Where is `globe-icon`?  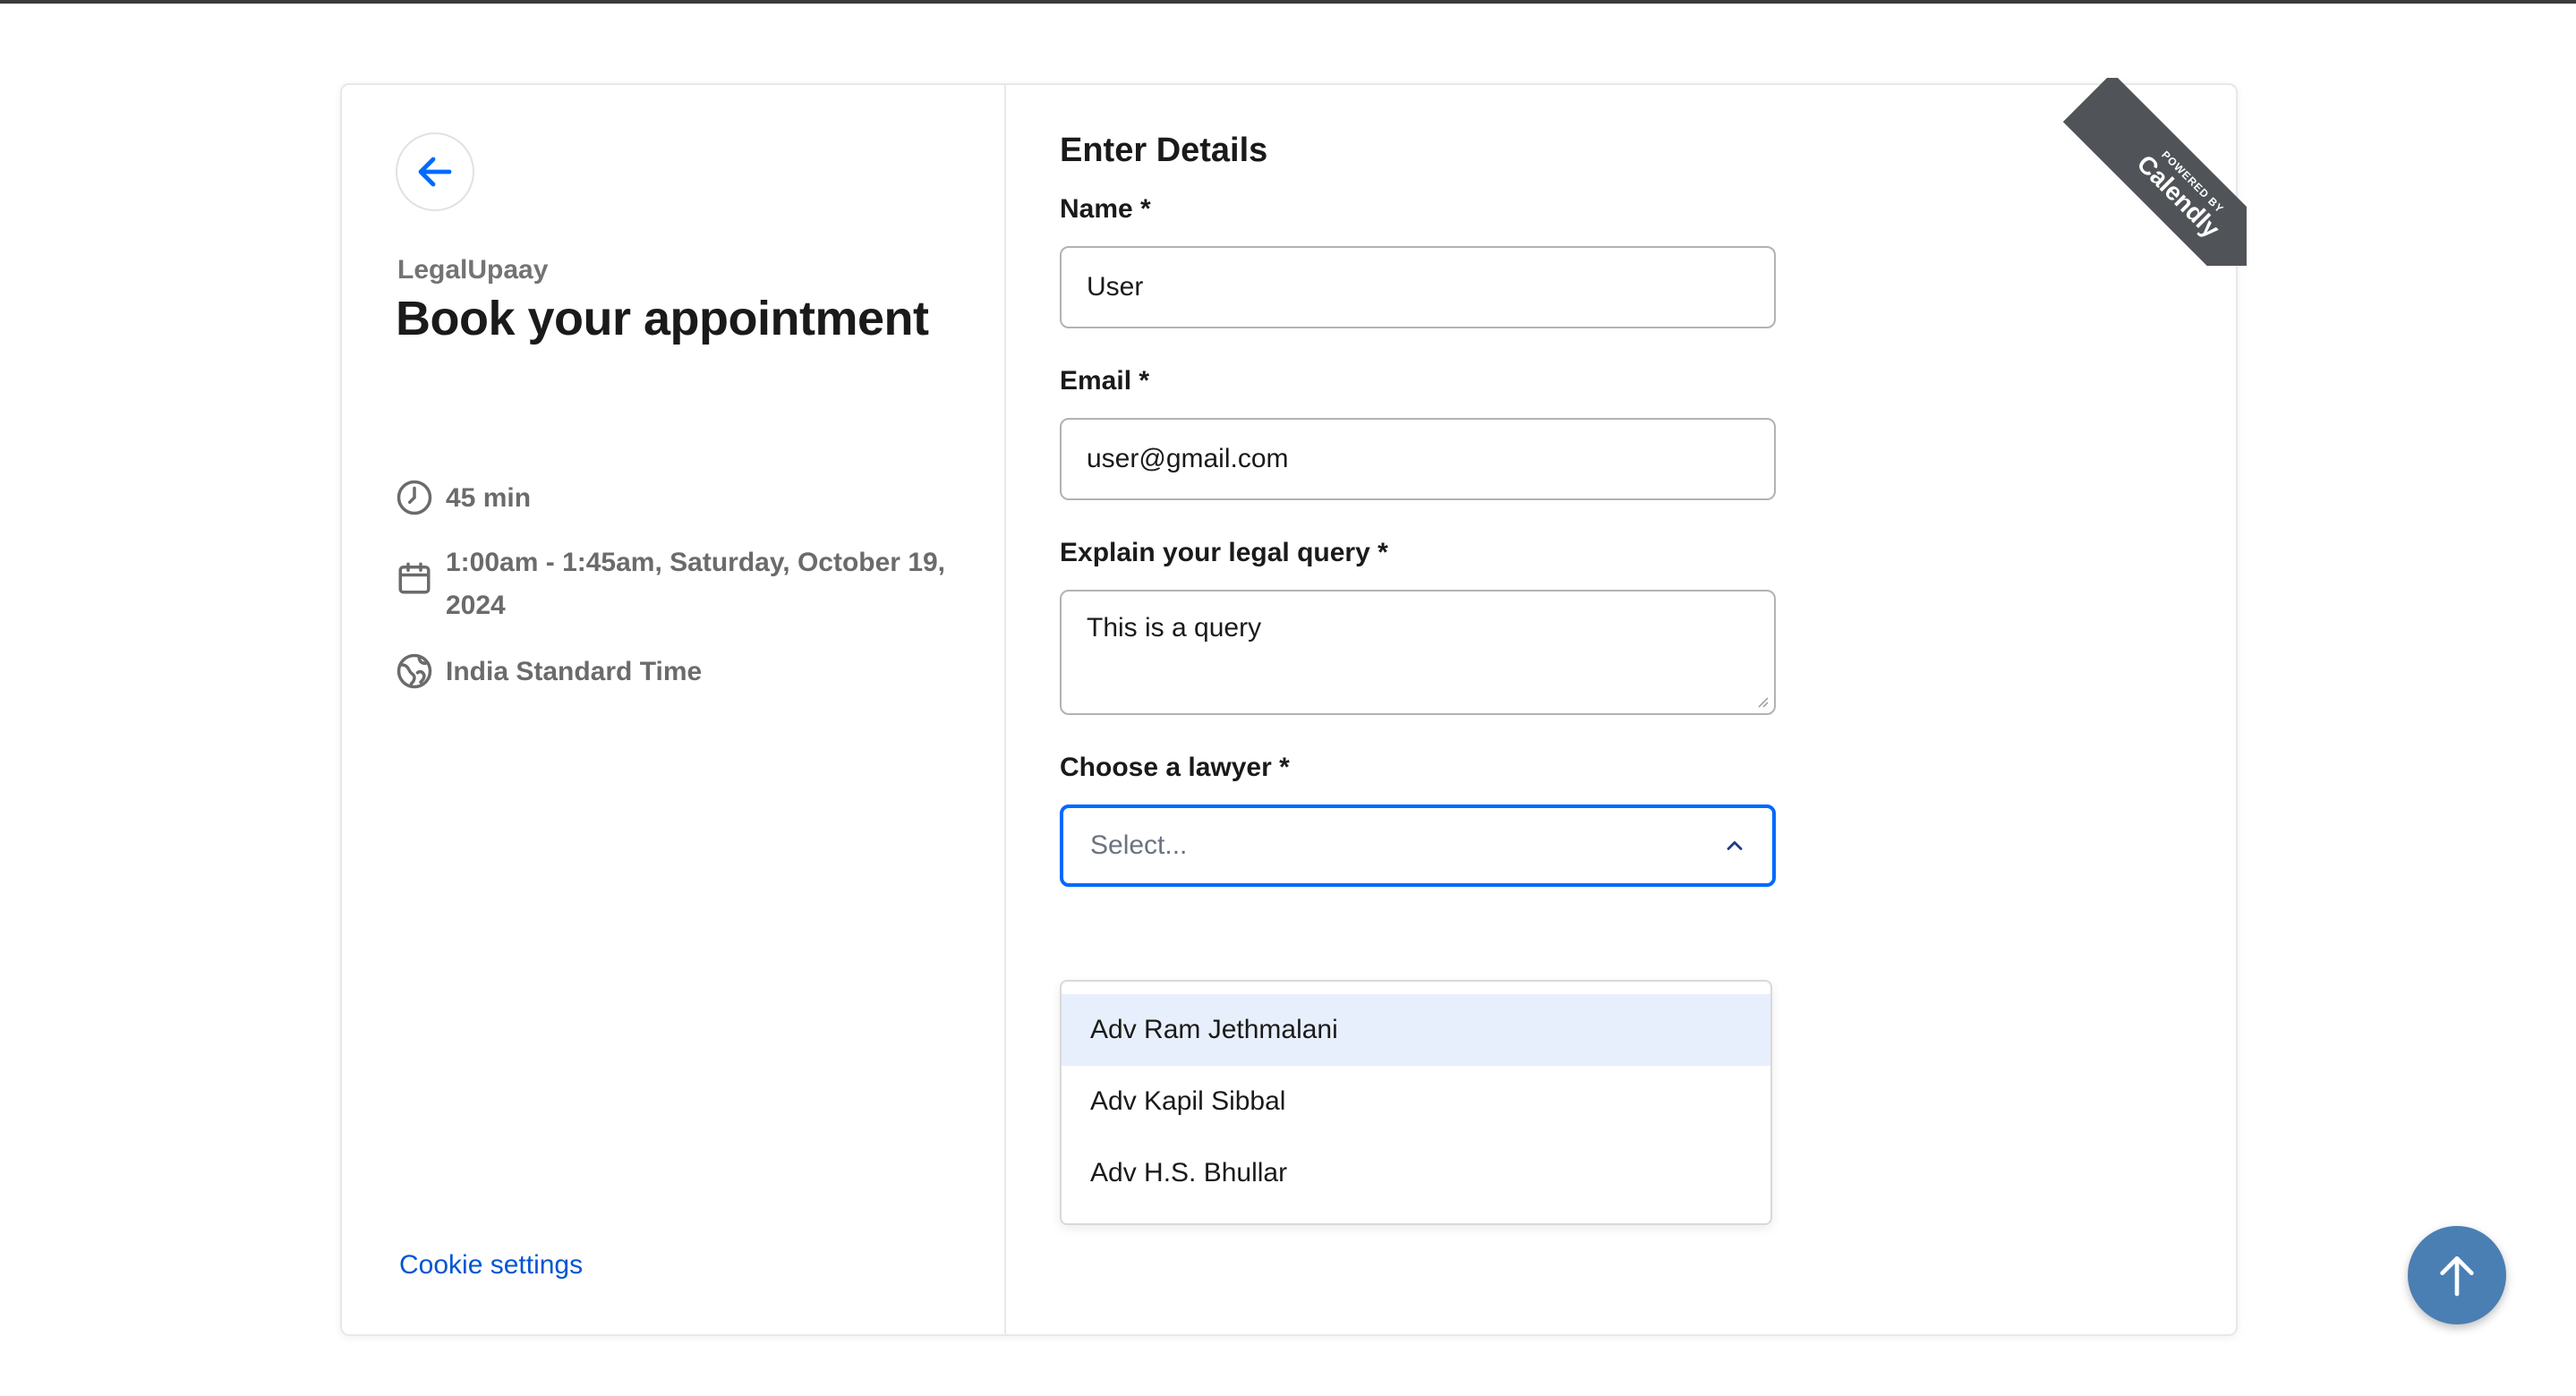
globe-icon is located at coordinates (414, 671).